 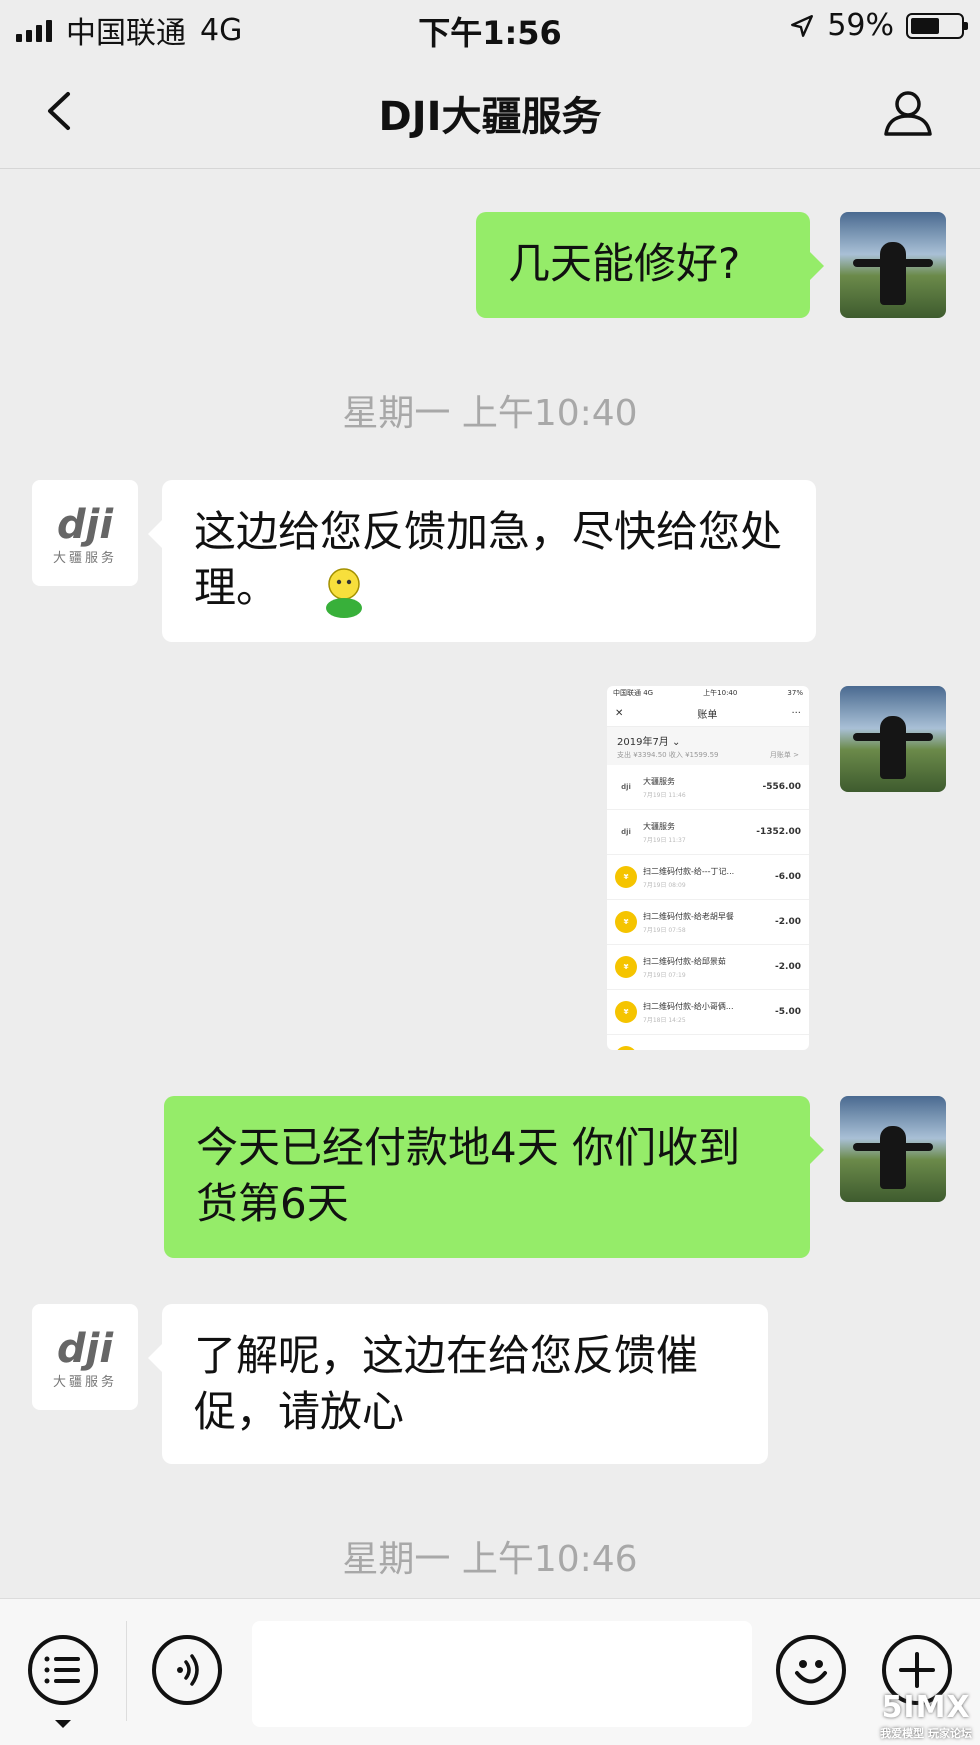 I want to click on list-icon, so click(x=63, y=1670).